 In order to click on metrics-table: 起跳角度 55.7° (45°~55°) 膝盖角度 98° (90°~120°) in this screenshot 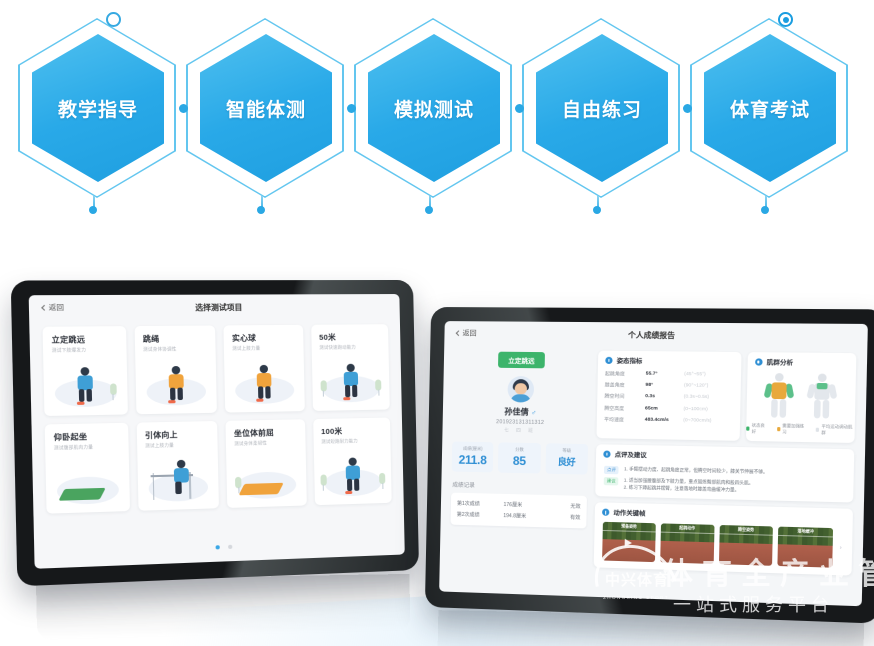, I will do `click(669, 400)`.